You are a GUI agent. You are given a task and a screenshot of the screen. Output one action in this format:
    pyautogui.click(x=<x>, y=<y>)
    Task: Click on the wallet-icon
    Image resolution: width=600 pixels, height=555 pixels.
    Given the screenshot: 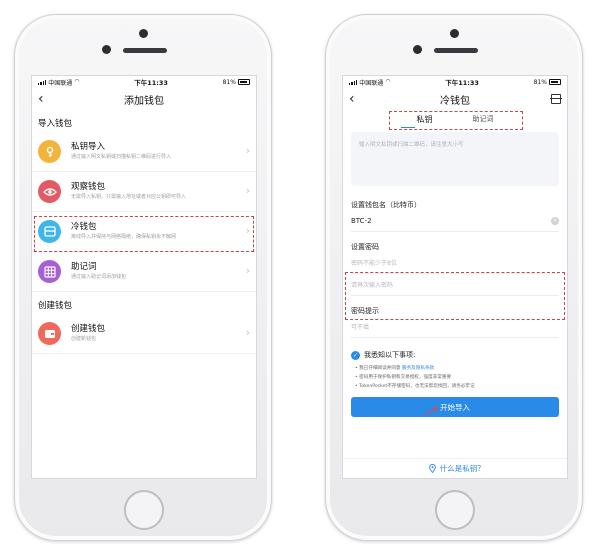 What is the action you would take?
    pyautogui.click(x=49, y=333)
    